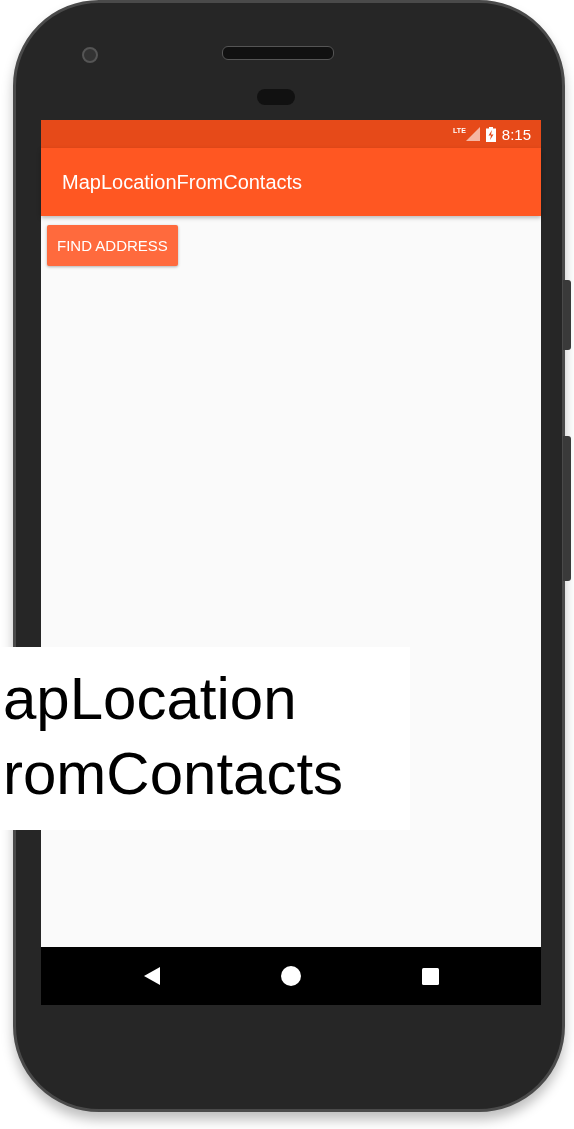 Image resolution: width=574 pixels, height=1129 pixels. Describe the element at coordinates (182, 182) in the screenshot. I see `app-title: MapLocationFromContacts` at that location.